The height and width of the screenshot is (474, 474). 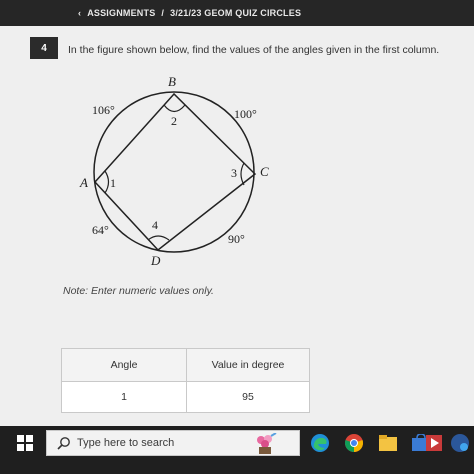 What do you see at coordinates (174, 121) in the screenshot?
I see `angle-number-2: 2` at bounding box center [174, 121].